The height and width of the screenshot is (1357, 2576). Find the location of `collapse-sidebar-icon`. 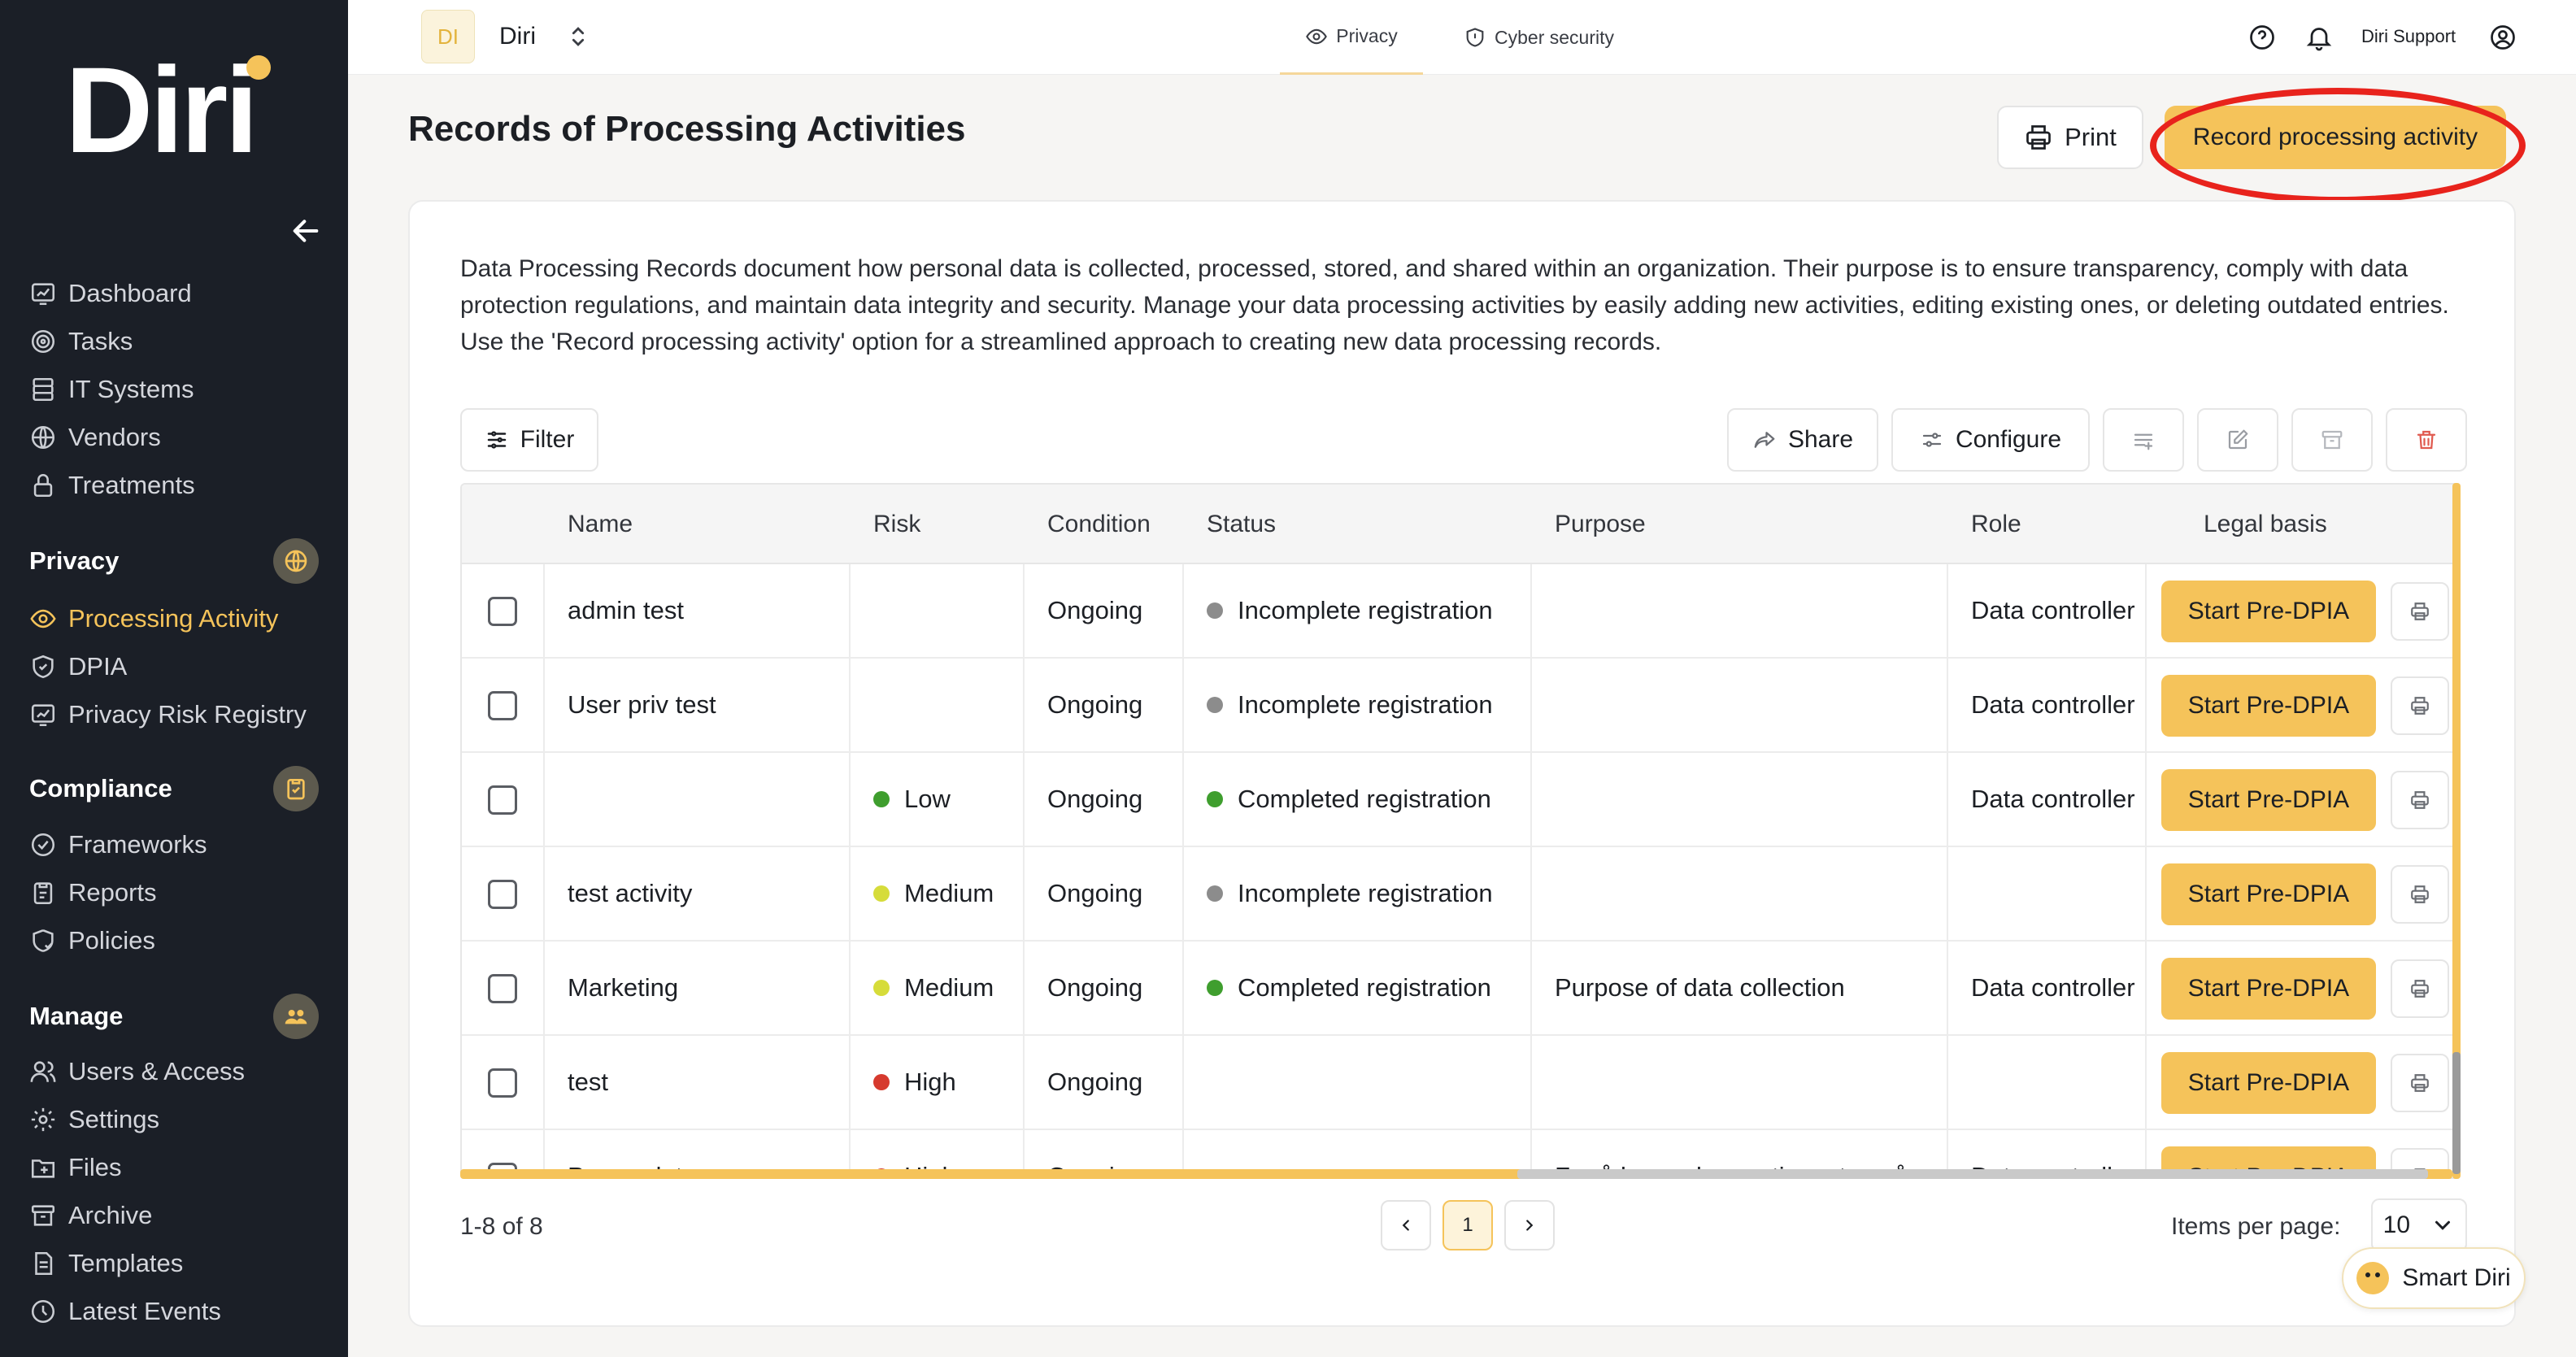

collapse-sidebar-icon is located at coordinates (306, 231).